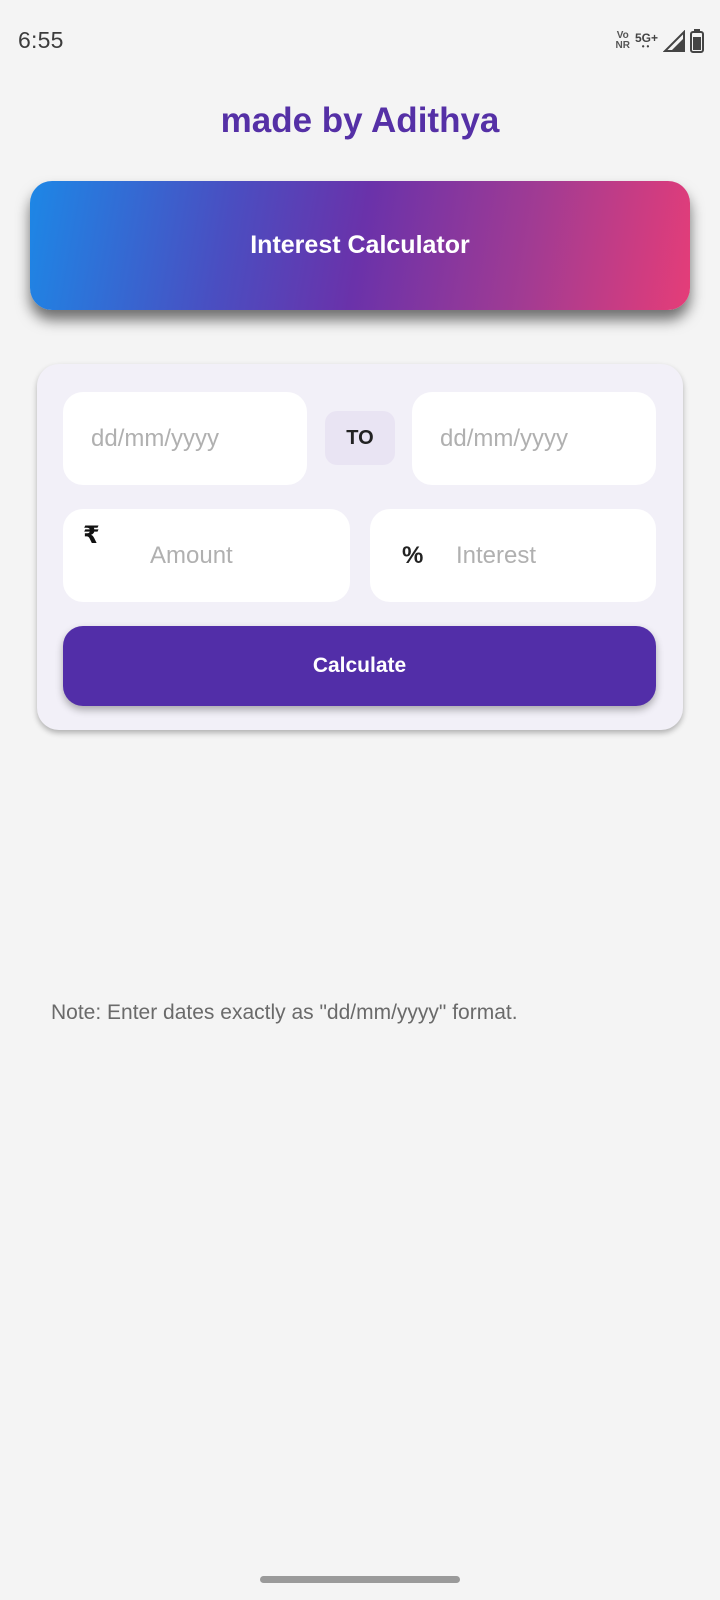 Image resolution: width=720 pixels, height=1600 pixels. I want to click on percent-icon: %, so click(413, 555).